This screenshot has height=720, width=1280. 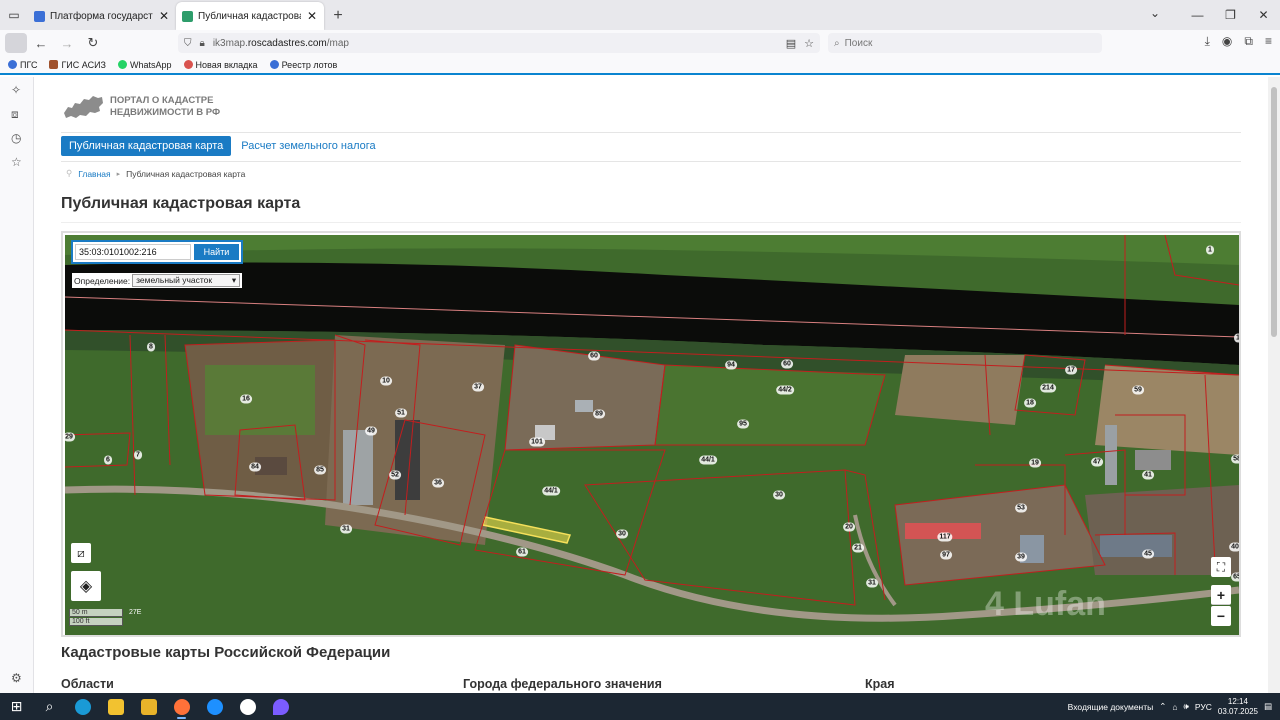 What do you see at coordinates (115, 706) in the screenshot?
I see `file-explorer-icon` at bounding box center [115, 706].